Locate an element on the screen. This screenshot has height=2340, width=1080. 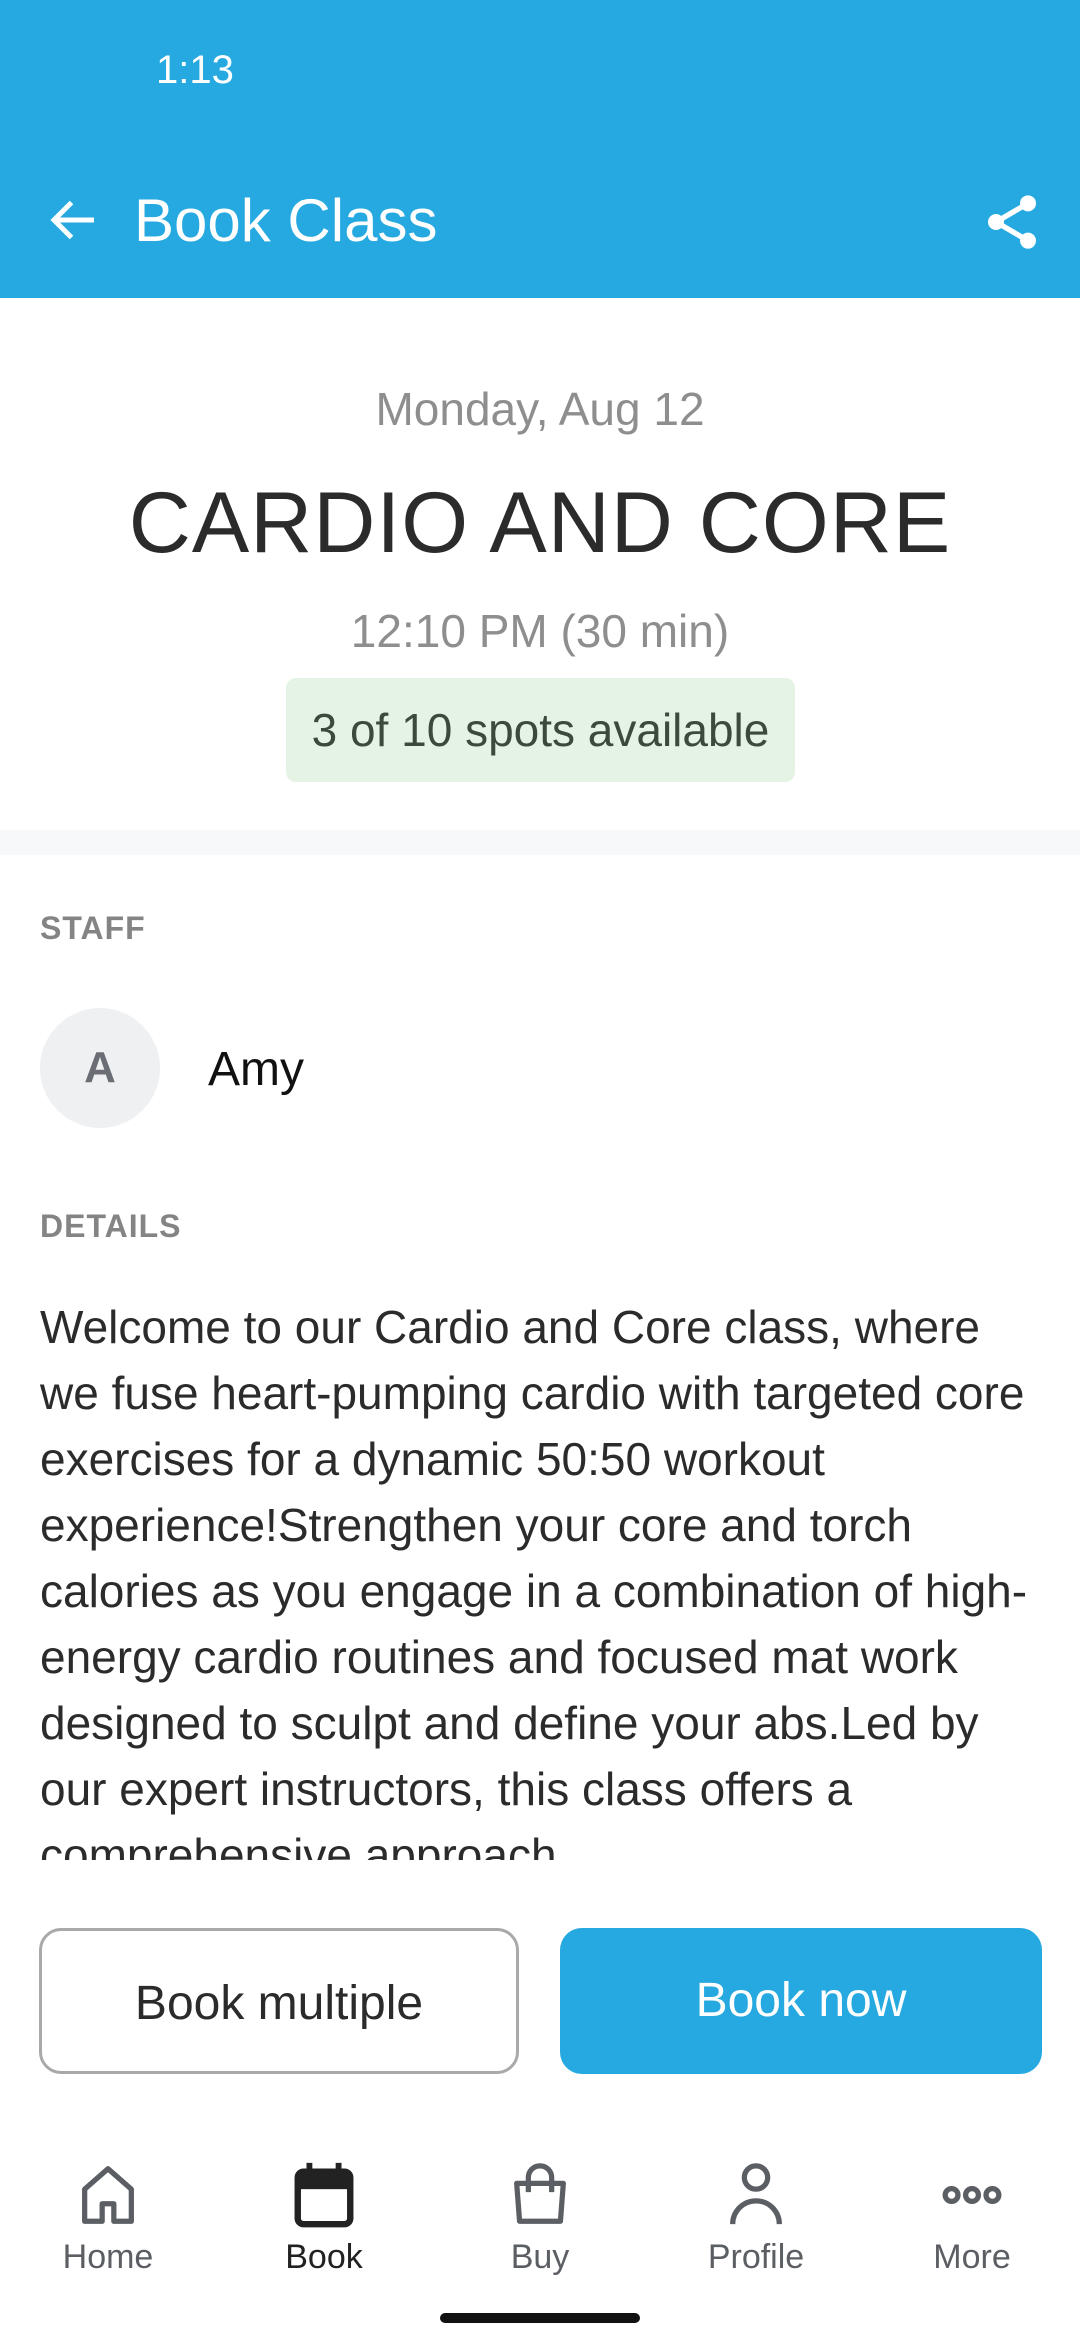
staff-label: STAFF is located at coordinates (93, 928).